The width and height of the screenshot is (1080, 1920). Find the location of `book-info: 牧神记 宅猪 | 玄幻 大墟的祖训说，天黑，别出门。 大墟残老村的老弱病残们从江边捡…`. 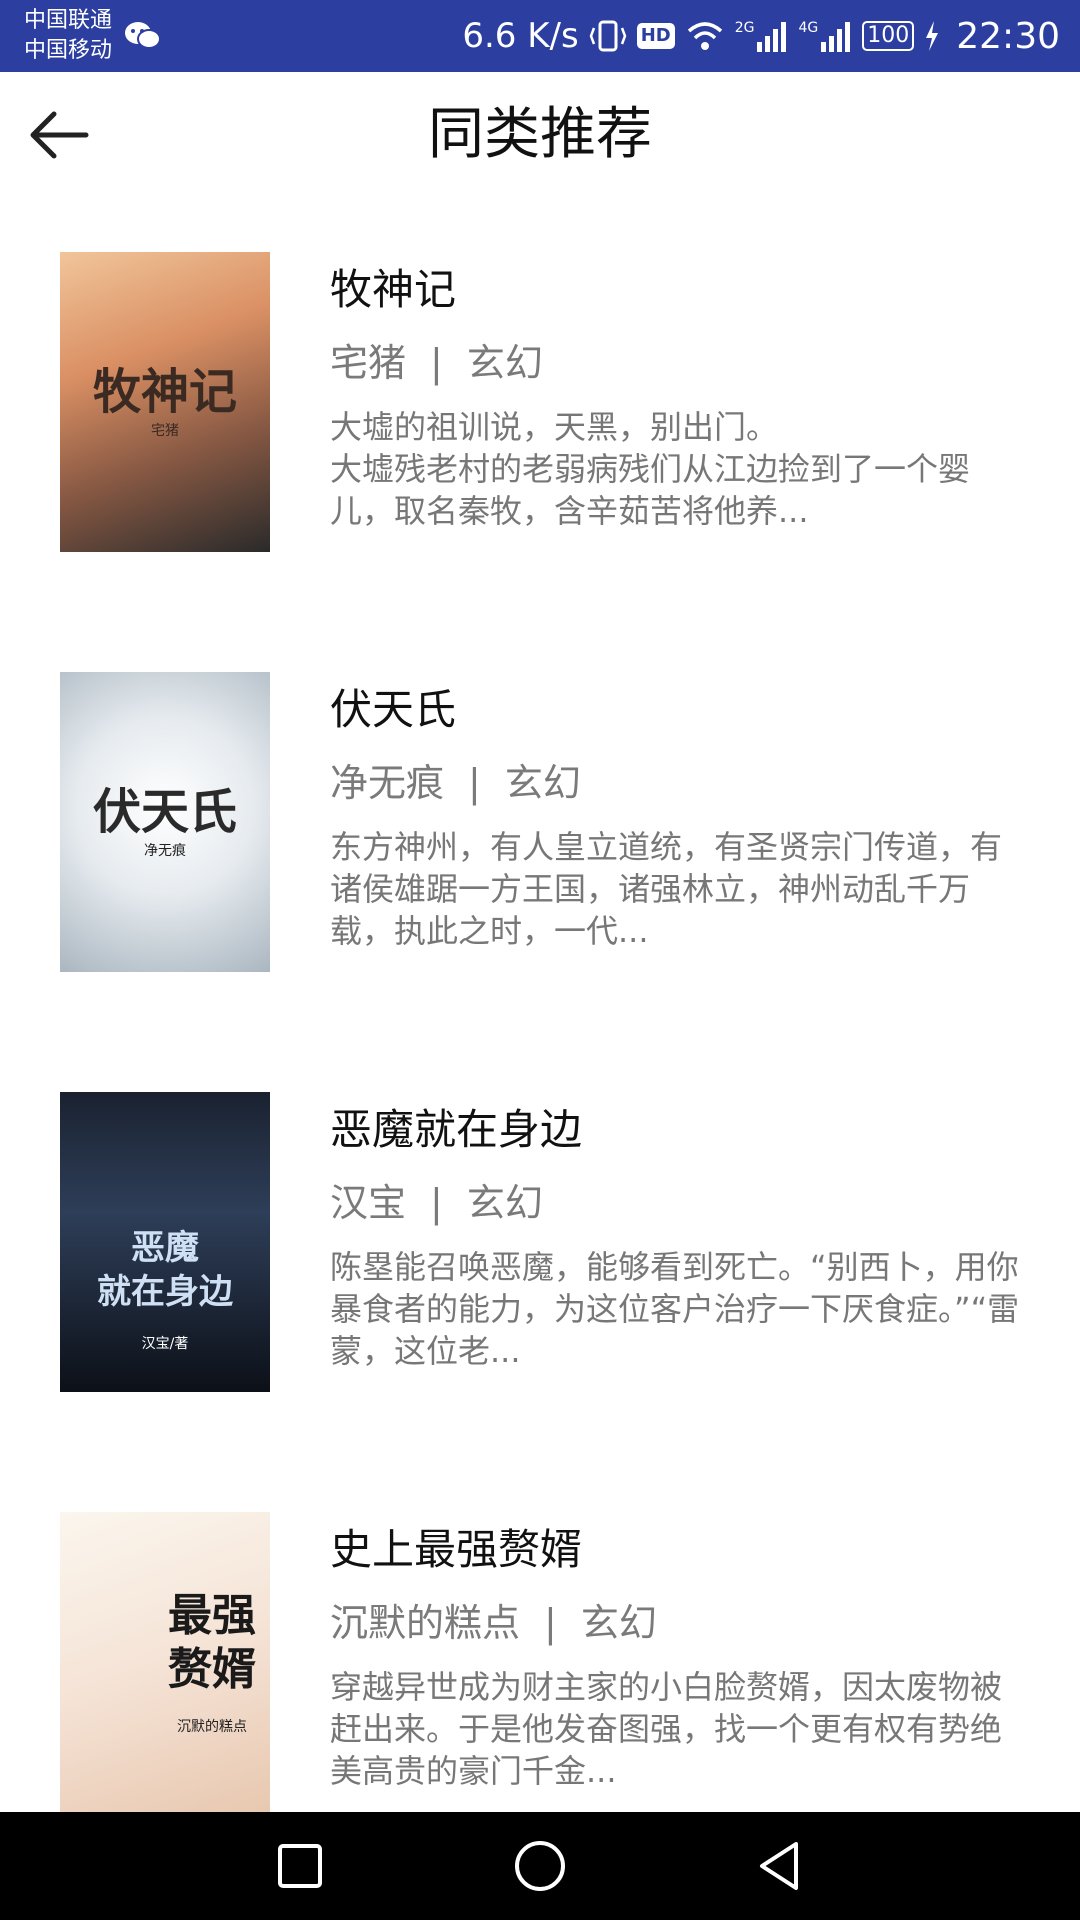

book-info: 牧神记 宅猪 | 玄幻 大墟的祖训说，天黑，别出门。 大墟残老村的老弱病残们从江边捡… is located at coordinates (680, 397).